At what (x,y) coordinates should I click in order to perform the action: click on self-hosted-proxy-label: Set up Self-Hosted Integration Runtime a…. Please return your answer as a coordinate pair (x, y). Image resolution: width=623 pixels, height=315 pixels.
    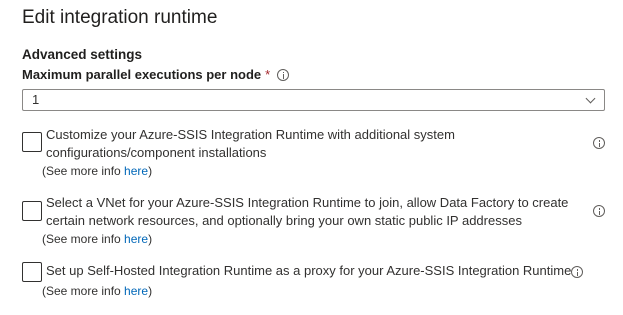
    Looking at the image, I should click on (309, 270).